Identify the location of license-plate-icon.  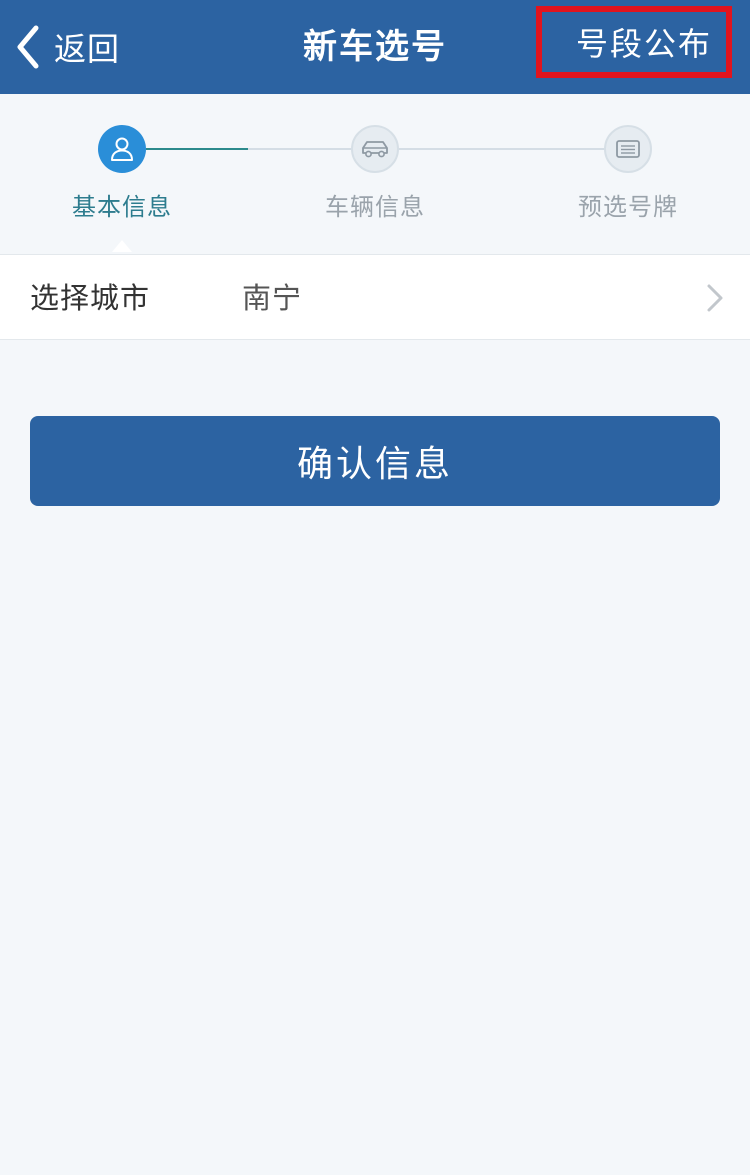
(628, 149).